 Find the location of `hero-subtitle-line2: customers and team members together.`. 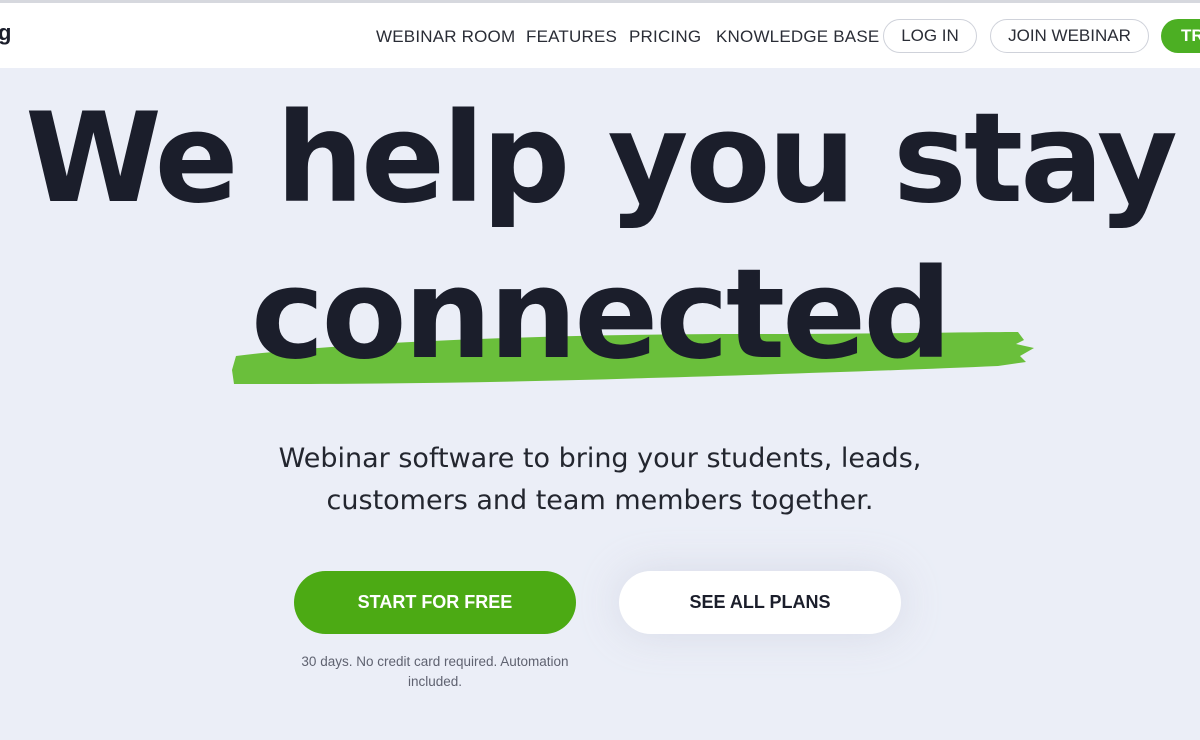

hero-subtitle-line2: customers and team members together. is located at coordinates (600, 500).